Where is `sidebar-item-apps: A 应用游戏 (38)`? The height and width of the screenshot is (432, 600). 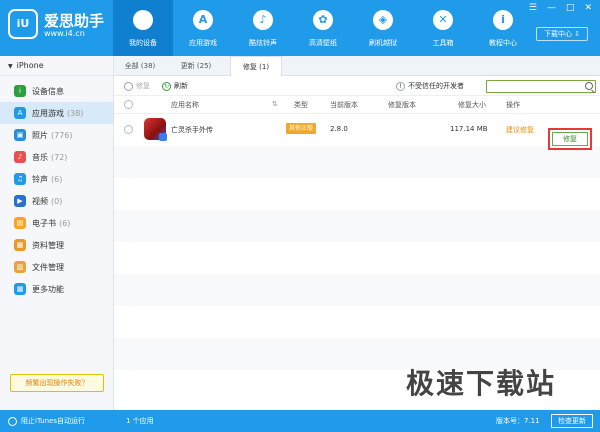 sidebar-item-apps: A 应用游戏 (38) is located at coordinates (56, 113).